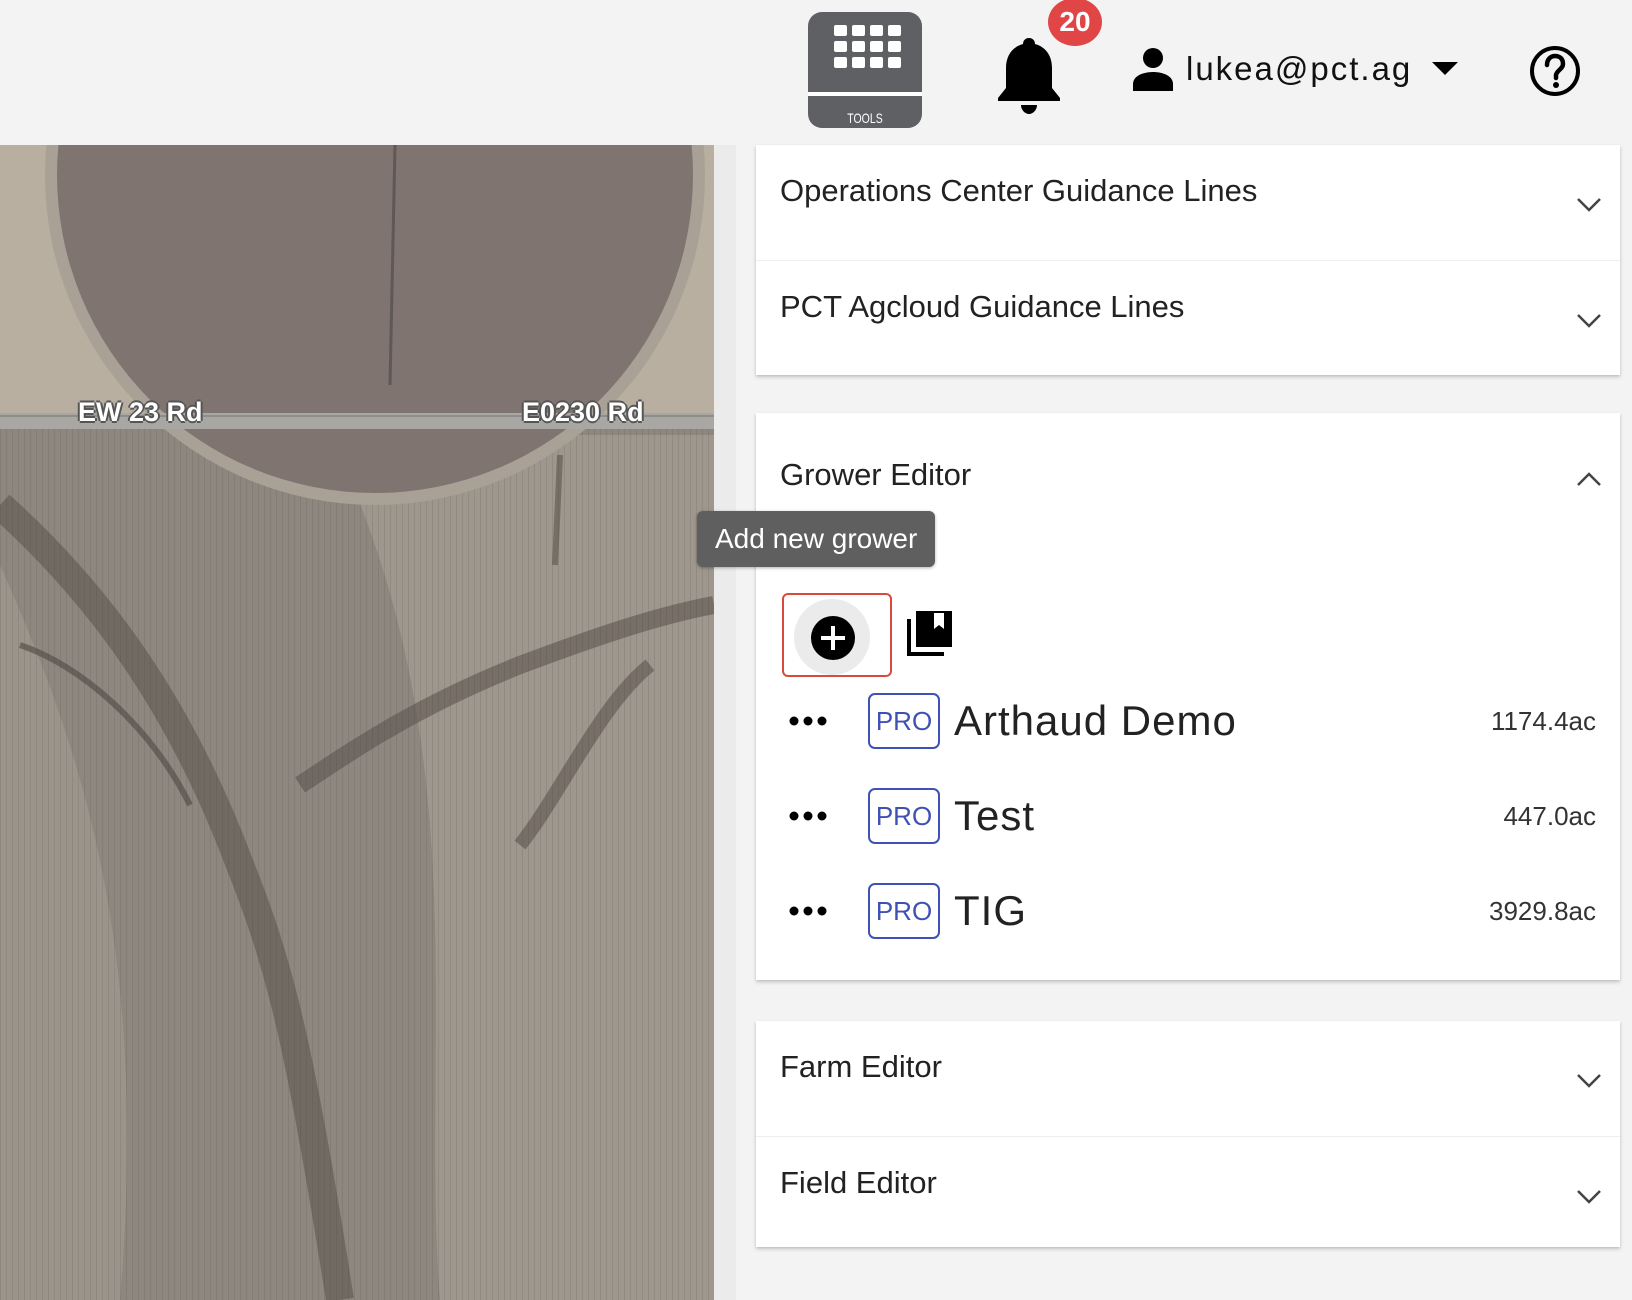 The width and height of the screenshot is (1632, 1300). Describe the element at coordinates (867, 46) in the screenshot. I see `apps-grid-icon` at that location.